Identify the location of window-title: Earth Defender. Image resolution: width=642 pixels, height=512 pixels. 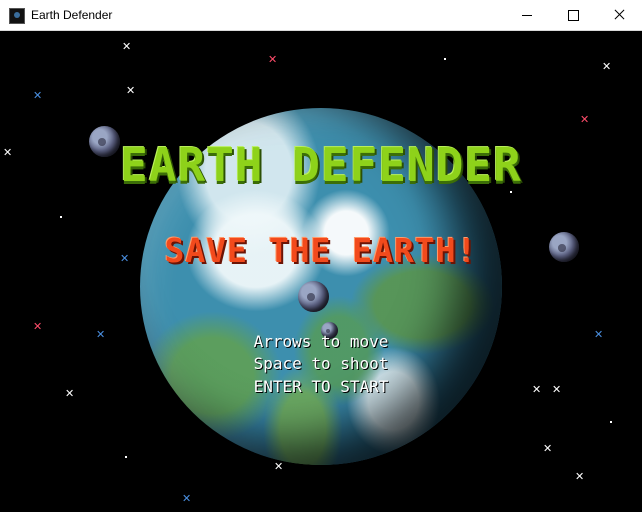
(72, 15).